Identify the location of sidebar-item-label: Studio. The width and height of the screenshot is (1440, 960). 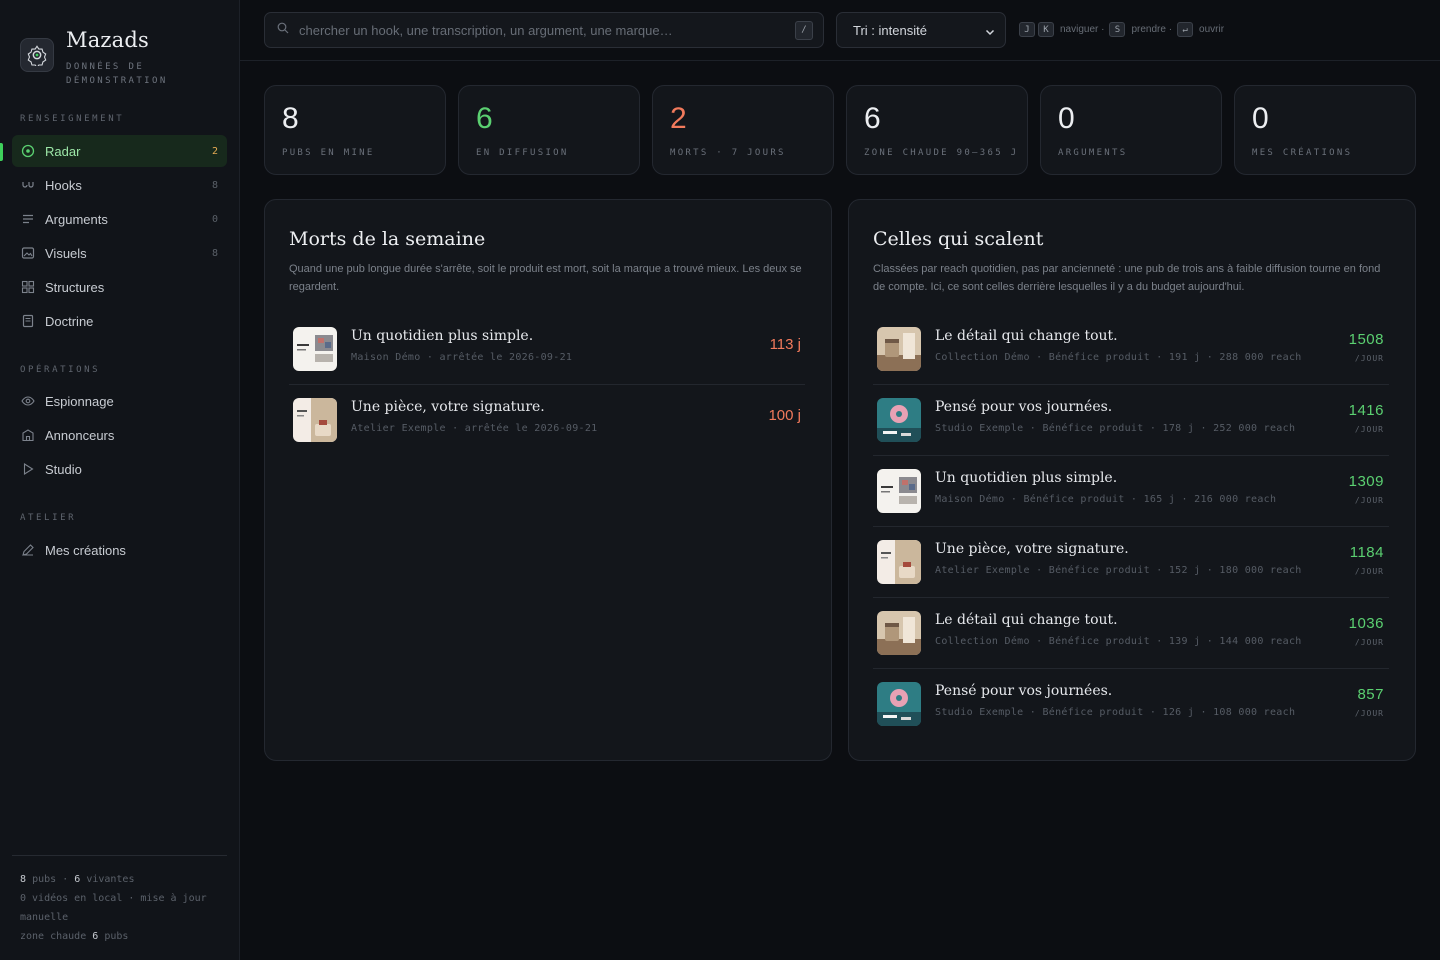
(63, 469).